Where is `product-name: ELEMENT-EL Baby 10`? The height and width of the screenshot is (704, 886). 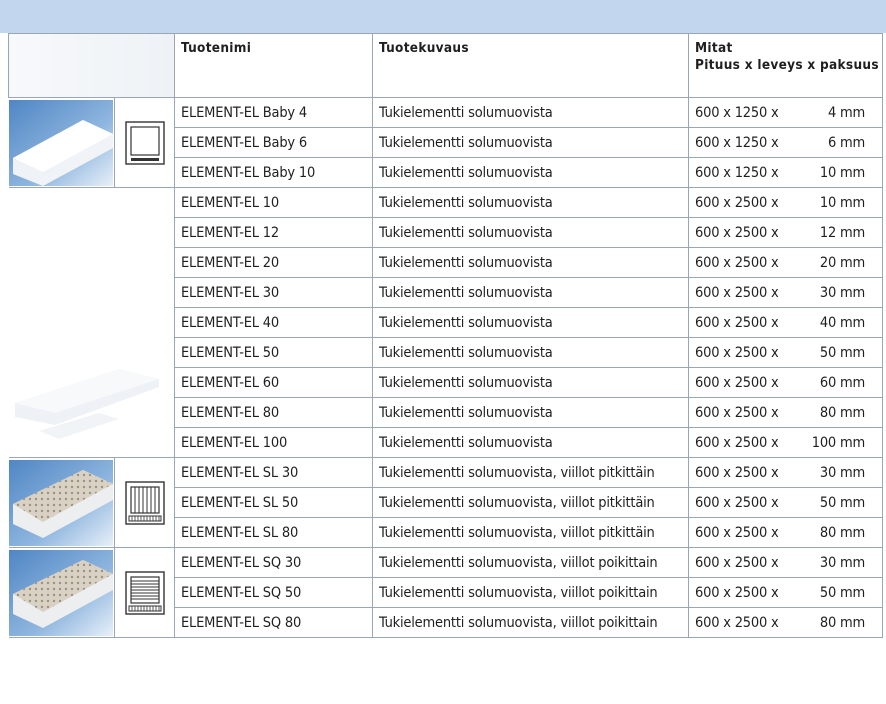 product-name: ELEMENT-EL Baby 10 is located at coordinates (273, 172).